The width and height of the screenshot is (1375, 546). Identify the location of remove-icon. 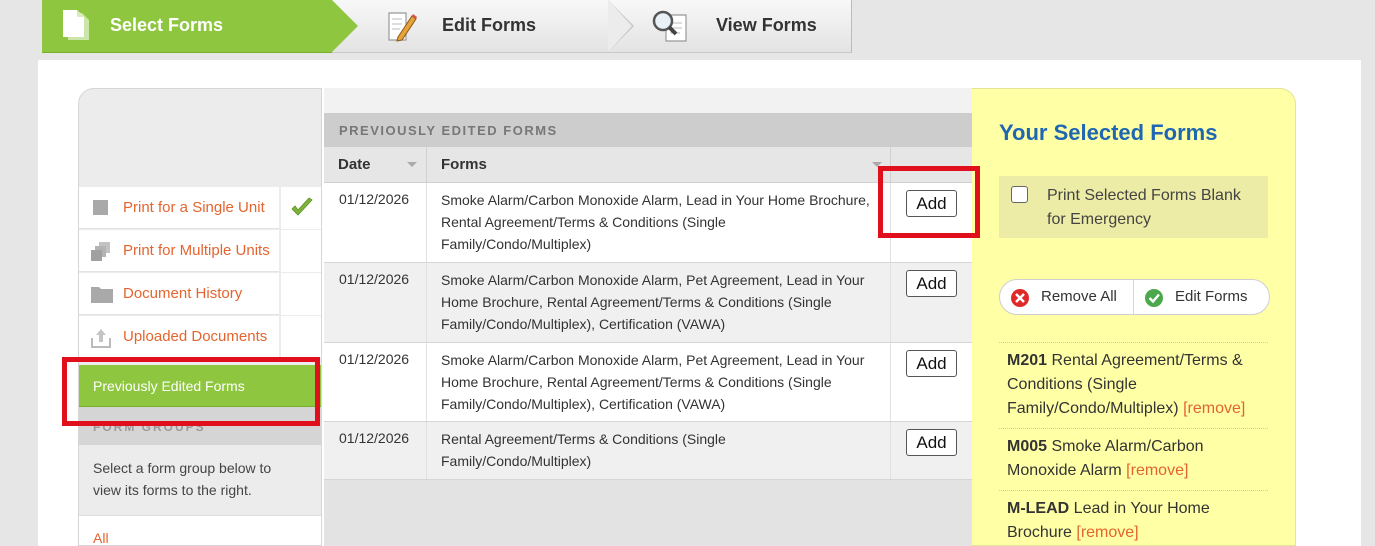
(1020, 298).